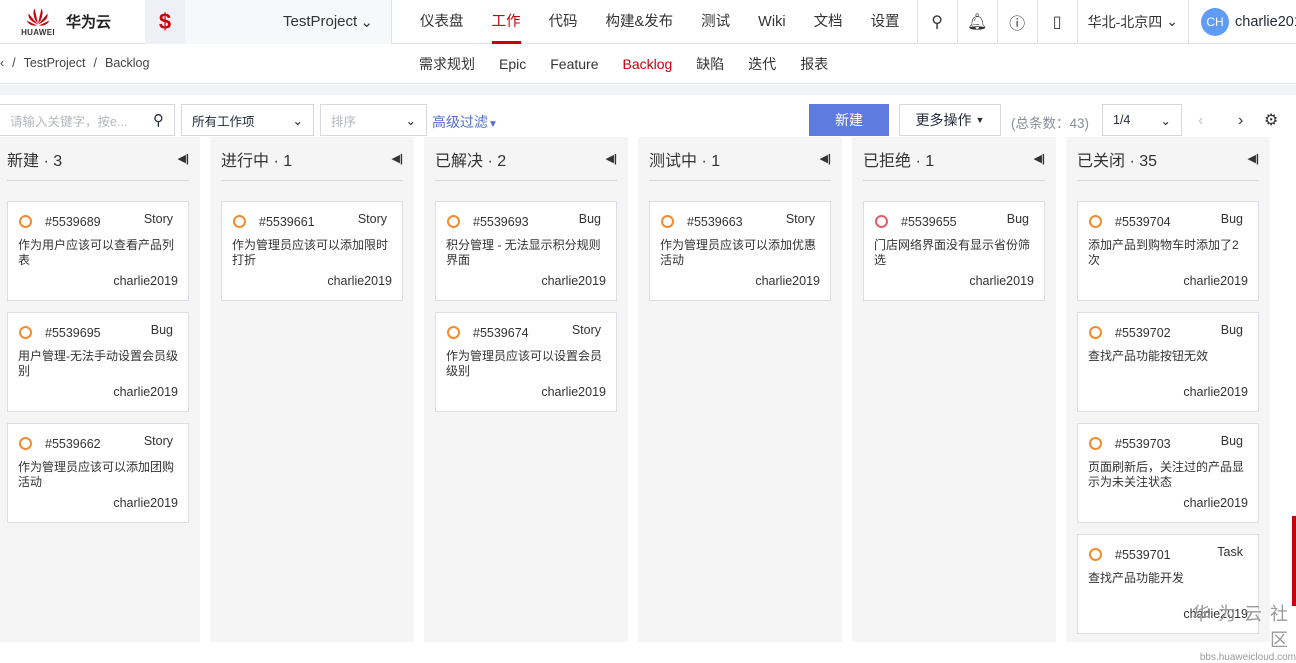  What do you see at coordinates (73, 333) in the screenshot?
I see `work-item-id: #5539695` at bounding box center [73, 333].